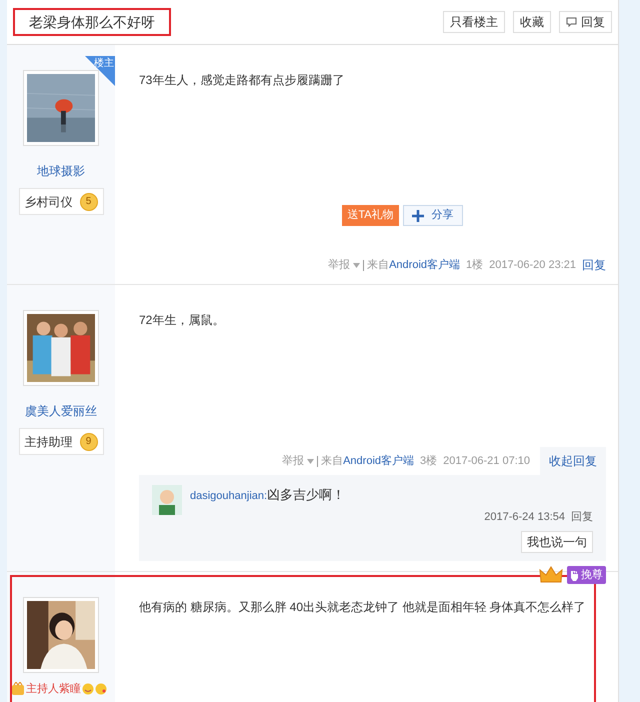 The width and height of the screenshot is (640, 702). What do you see at coordinates (89, 201) in the screenshot?
I see `level-badge: 5` at bounding box center [89, 201].